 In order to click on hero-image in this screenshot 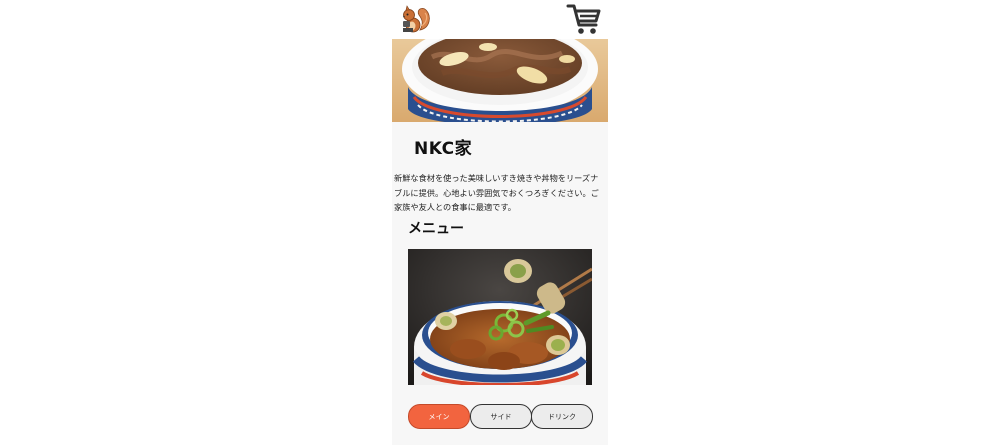, I will do `click(500, 80)`.